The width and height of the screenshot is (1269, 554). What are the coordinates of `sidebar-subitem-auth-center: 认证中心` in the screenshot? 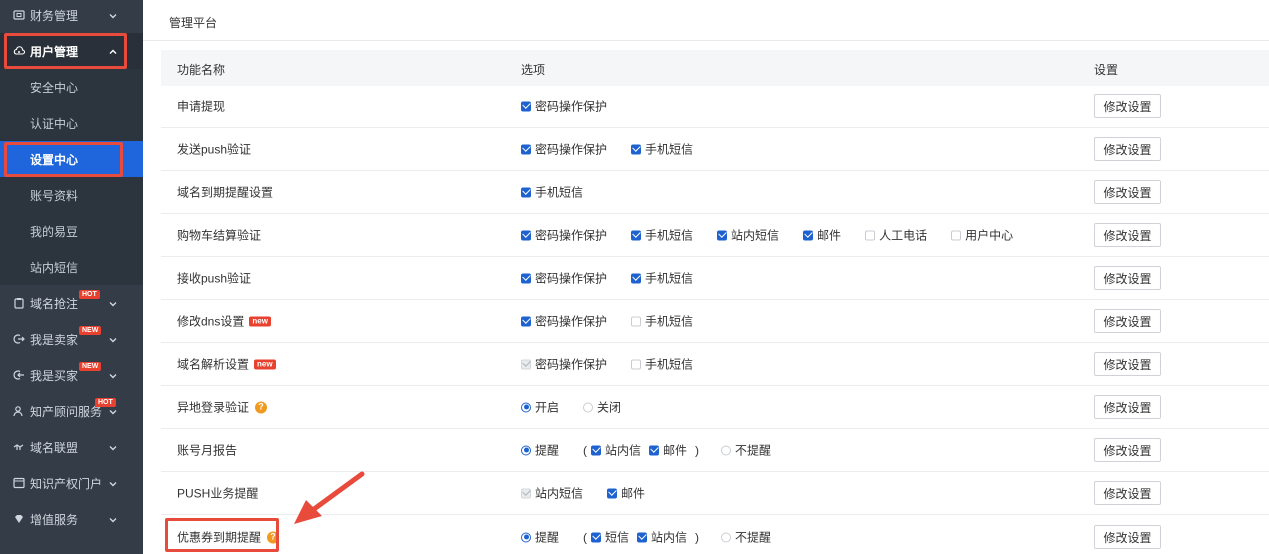 It's located at (71, 123).